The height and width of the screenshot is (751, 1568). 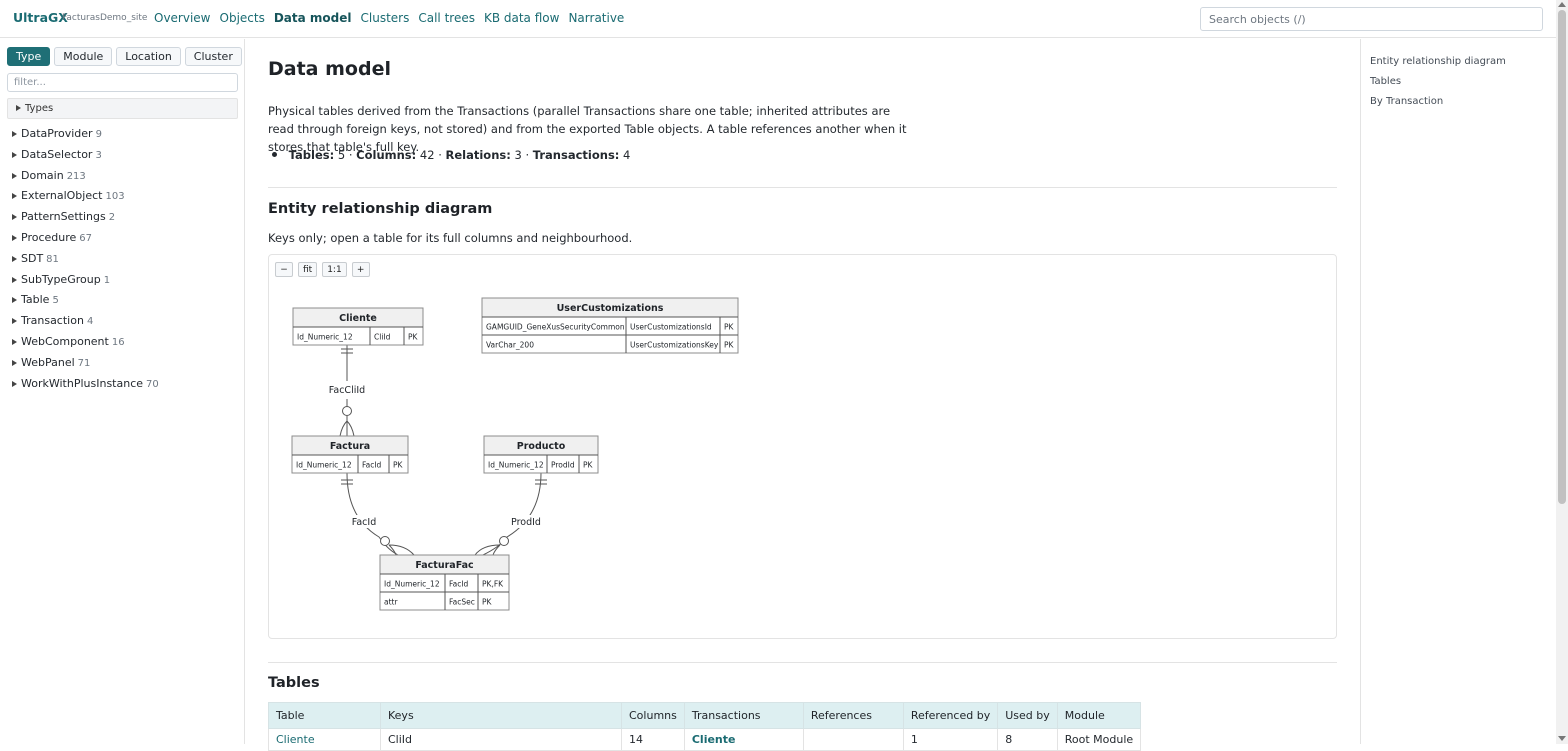 I want to click on entity-cell: PK,FK, so click(x=493, y=584).